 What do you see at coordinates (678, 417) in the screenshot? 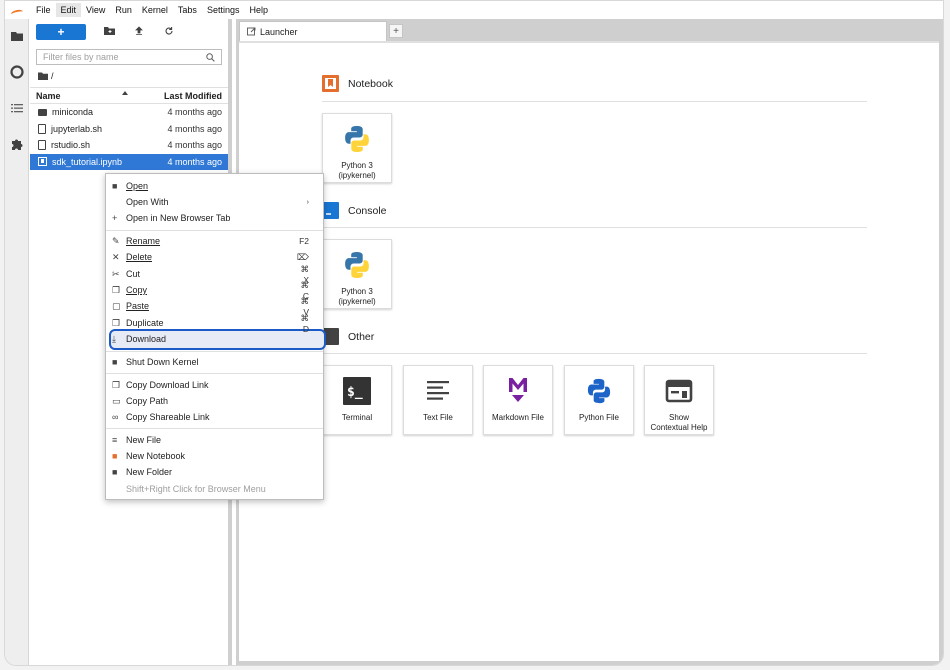
I see `card-label: Show` at bounding box center [678, 417].